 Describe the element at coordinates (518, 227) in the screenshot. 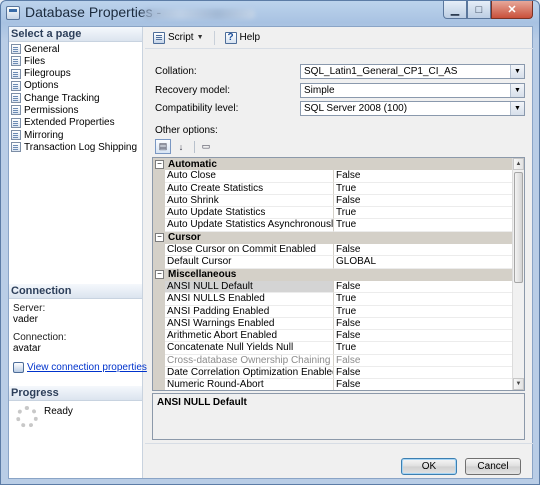

I see `scrollbar-thumb` at that location.